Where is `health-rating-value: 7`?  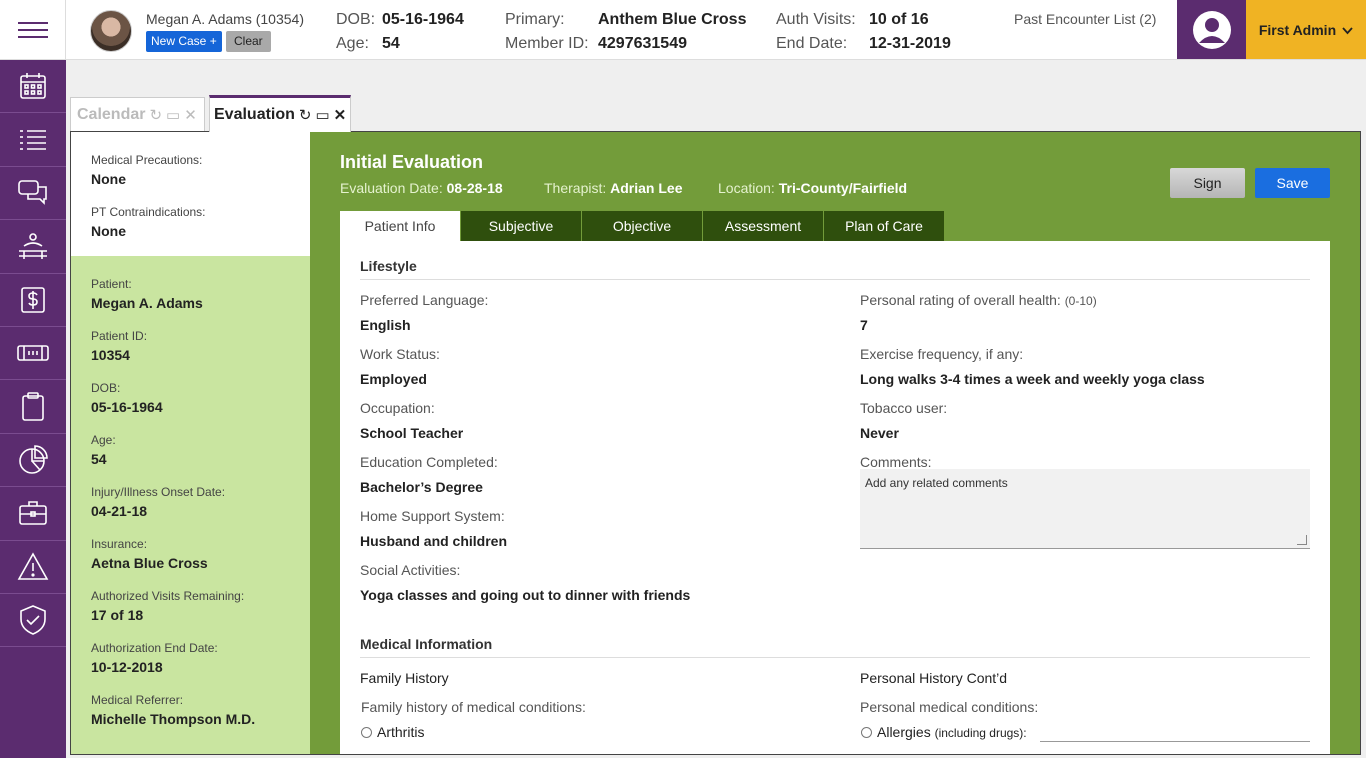
health-rating-value: 7 is located at coordinates (864, 325).